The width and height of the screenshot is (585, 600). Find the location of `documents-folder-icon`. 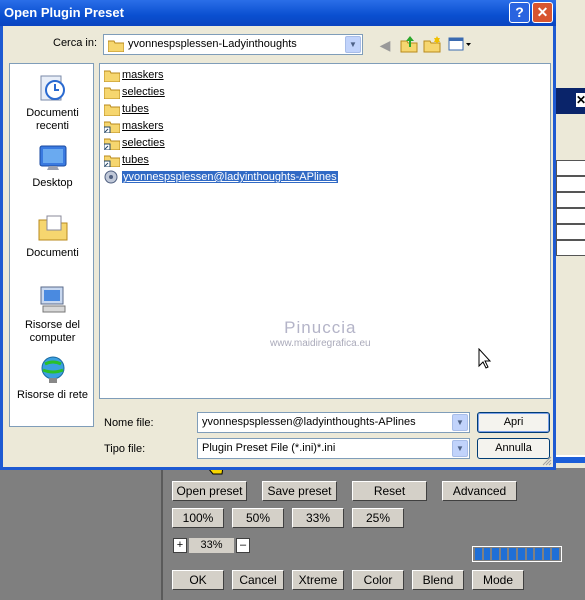

documents-folder-icon is located at coordinates (52, 228).